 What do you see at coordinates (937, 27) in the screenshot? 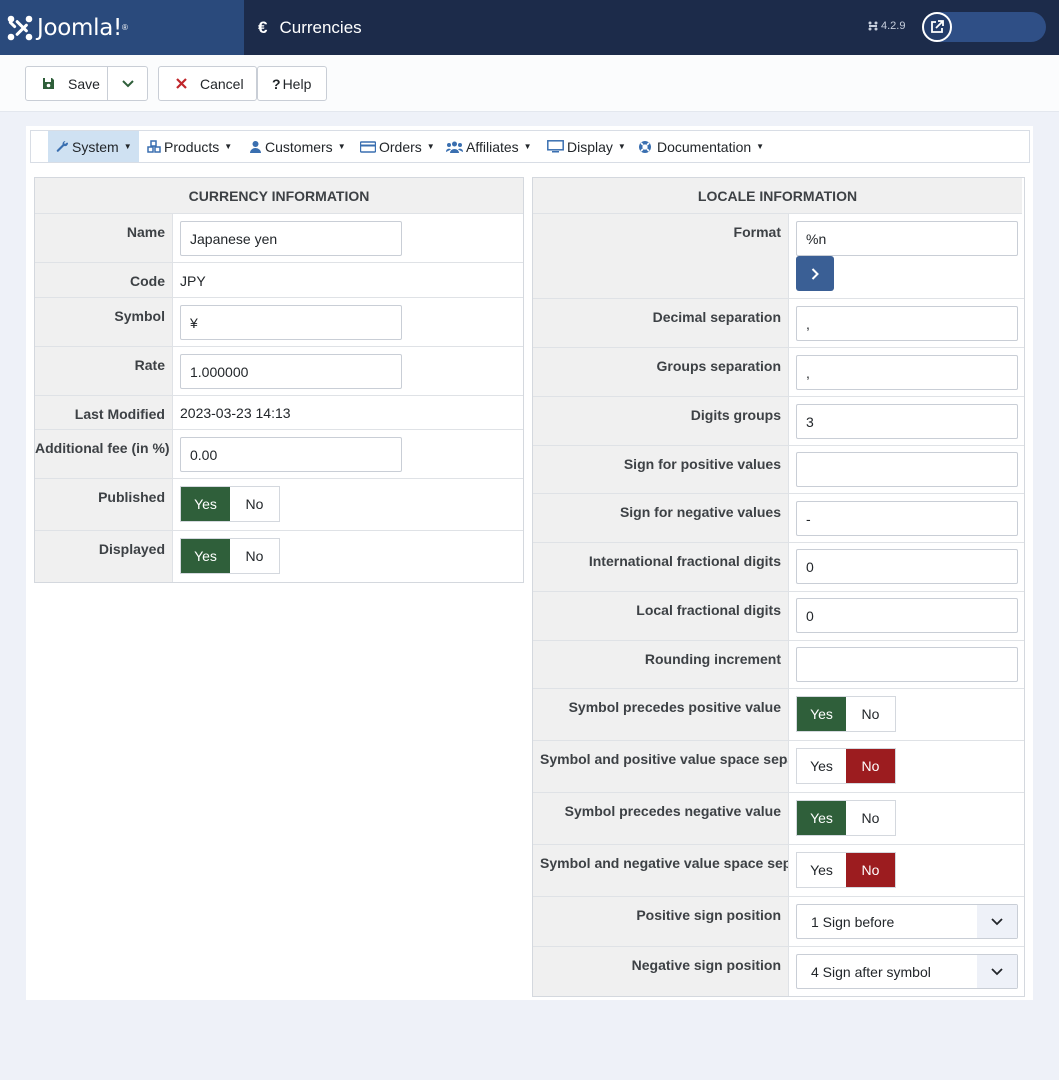
I see `external-link-icon` at bounding box center [937, 27].